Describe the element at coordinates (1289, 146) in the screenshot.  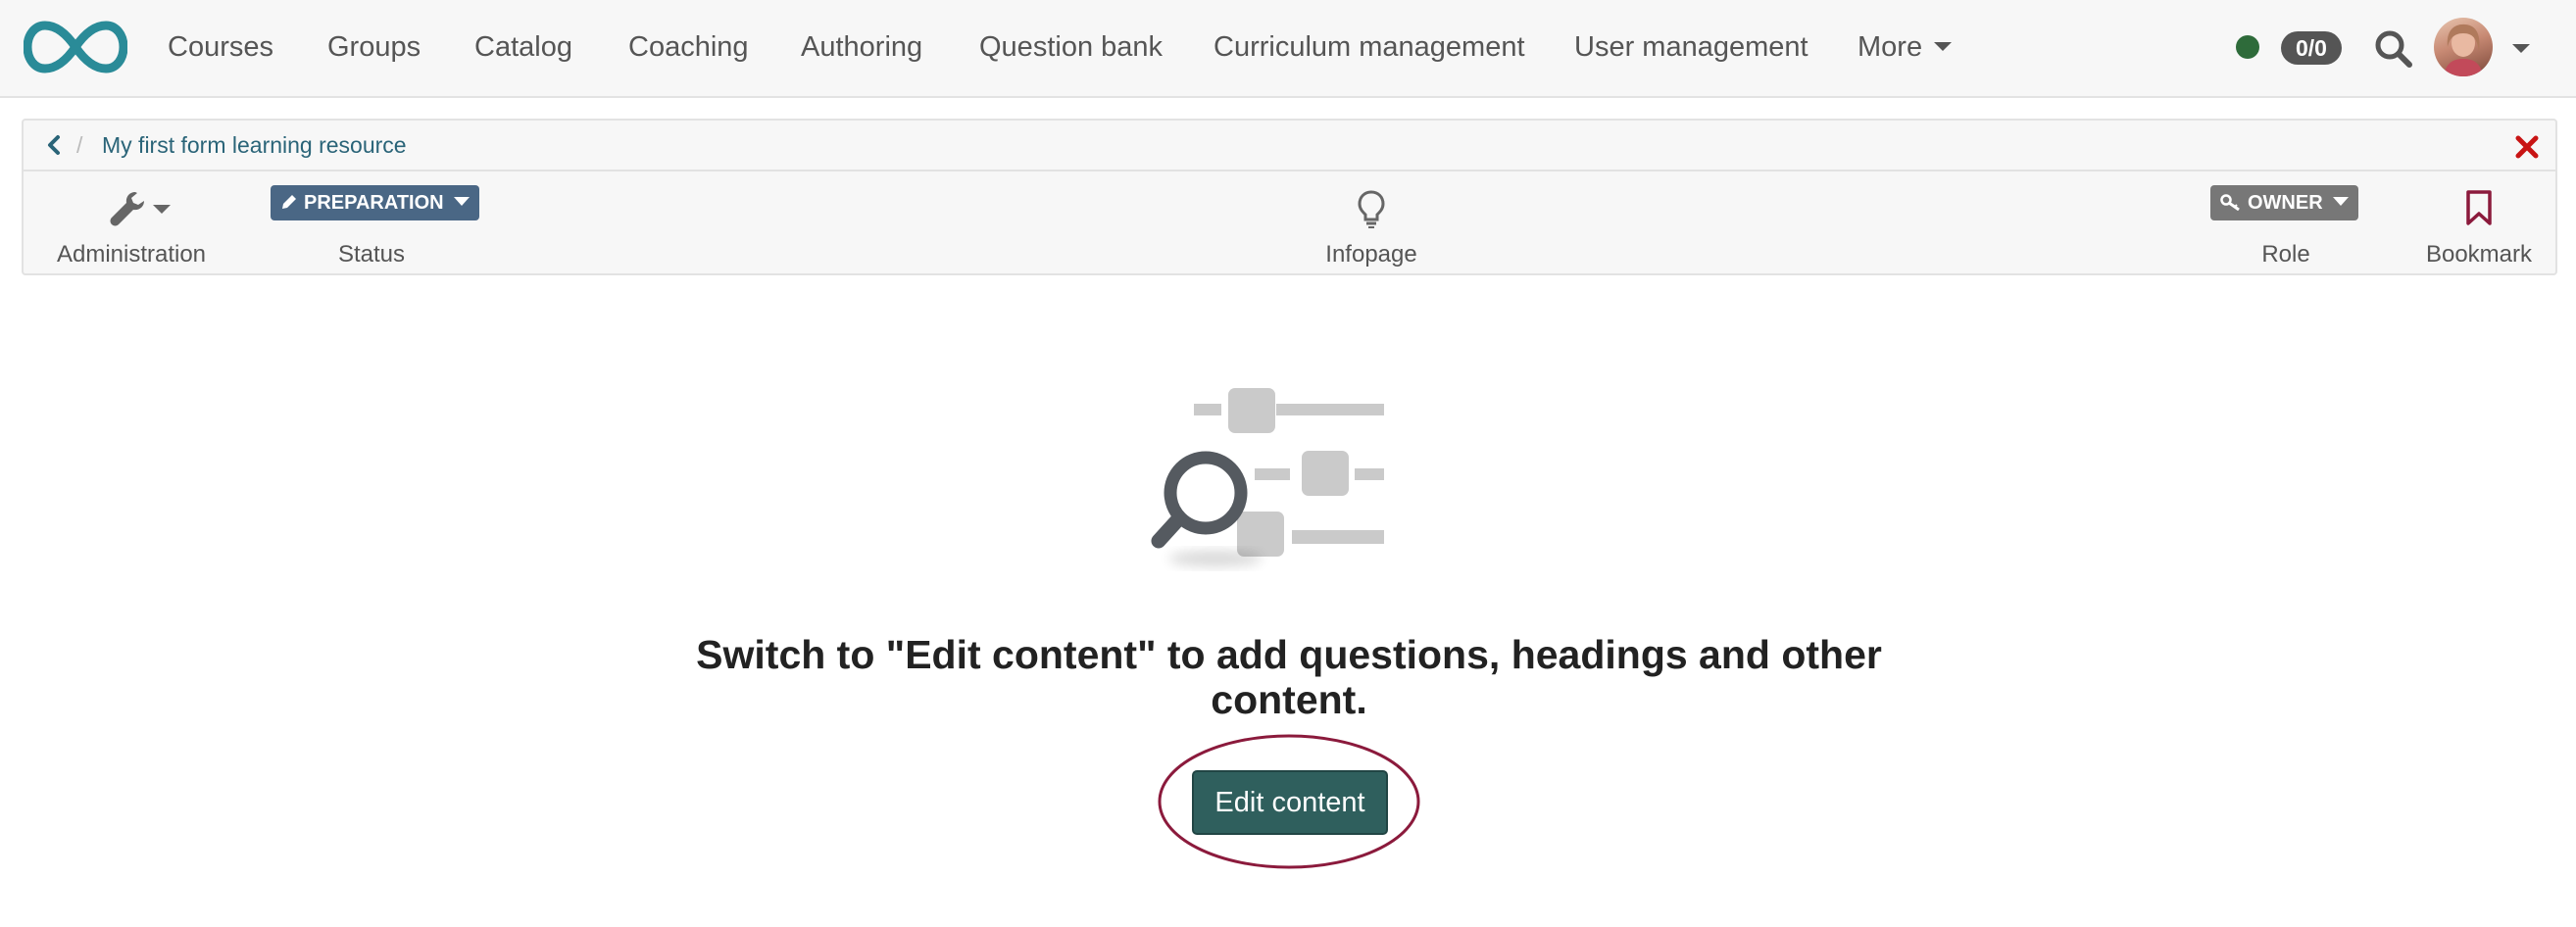
I see `breadcrumb: / My first form learning resource` at that location.